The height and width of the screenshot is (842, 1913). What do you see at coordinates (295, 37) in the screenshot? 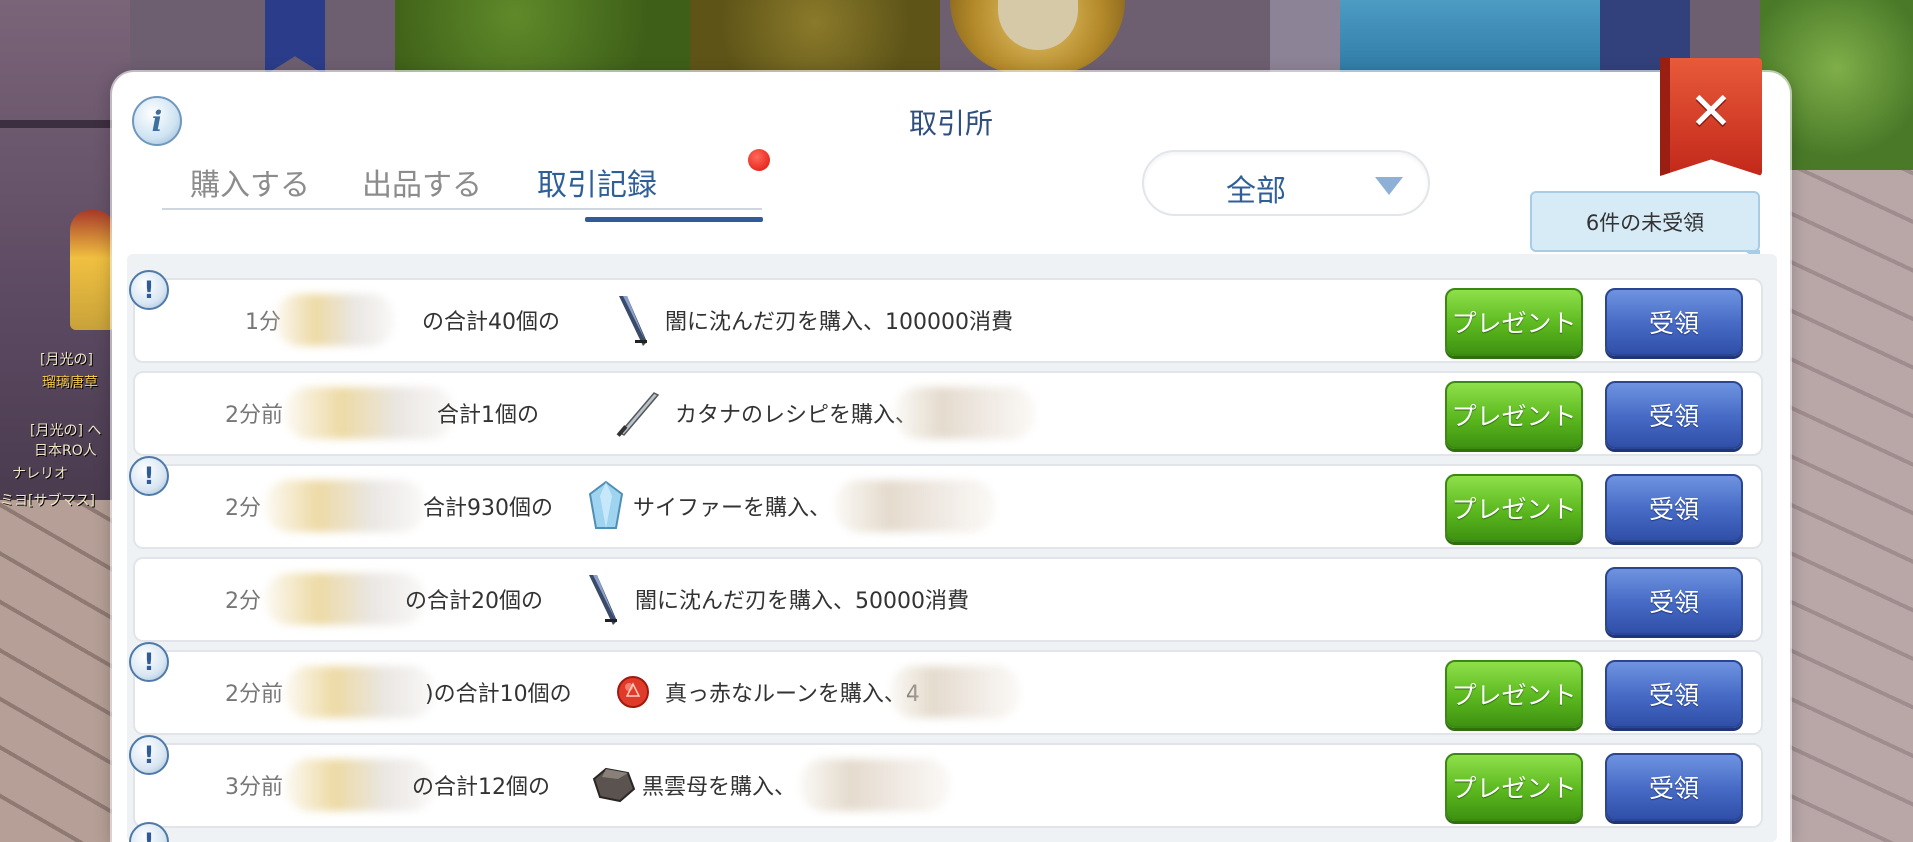
I see `banner-left` at bounding box center [295, 37].